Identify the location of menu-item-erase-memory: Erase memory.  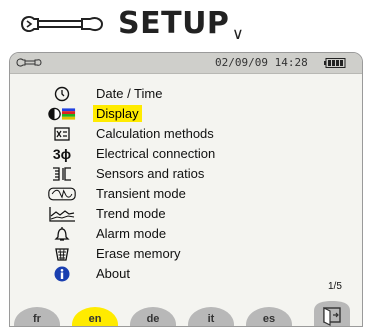
(186, 254).